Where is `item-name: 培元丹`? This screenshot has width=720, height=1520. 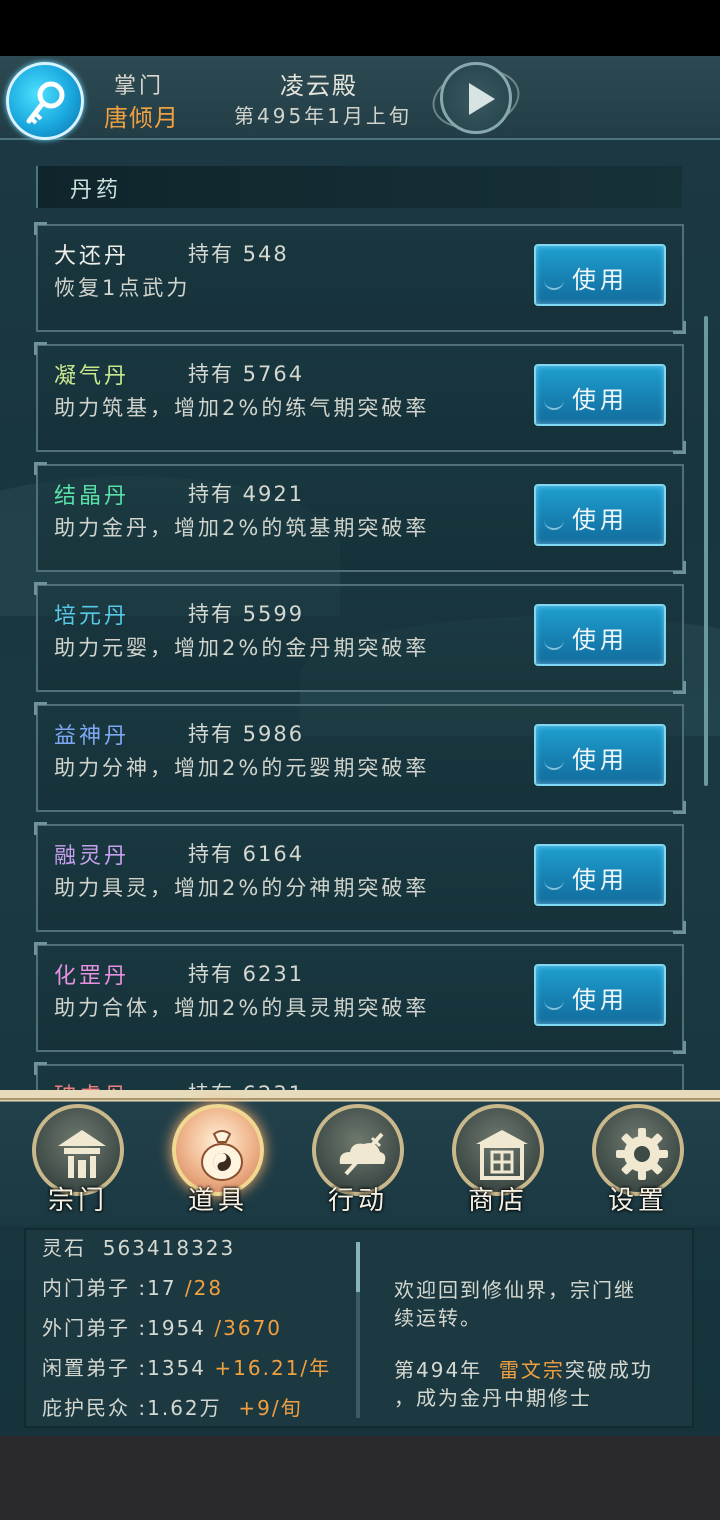 item-name: 培元丹 is located at coordinates (92, 616).